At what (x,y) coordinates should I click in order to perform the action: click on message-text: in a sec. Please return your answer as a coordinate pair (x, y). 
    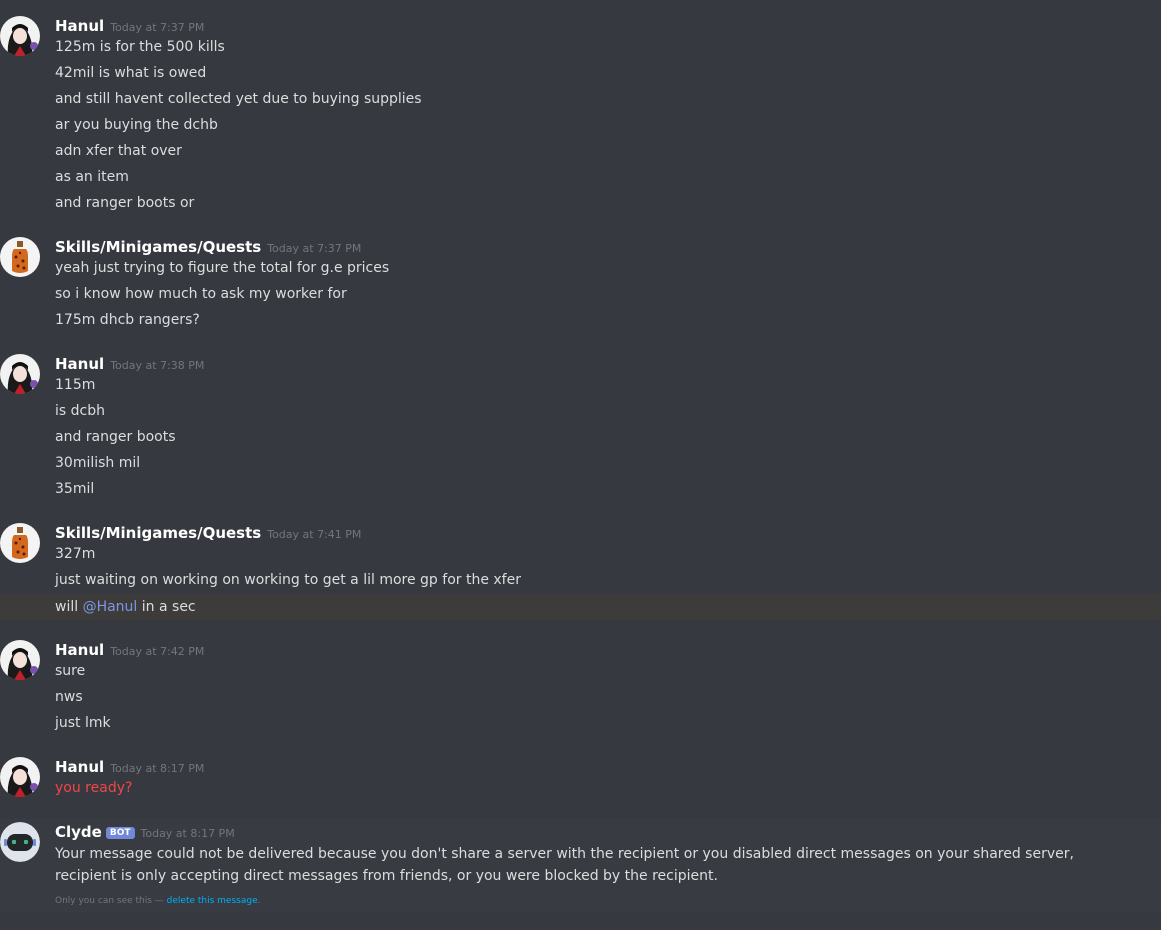
    Looking at the image, I should click on (166, 607).